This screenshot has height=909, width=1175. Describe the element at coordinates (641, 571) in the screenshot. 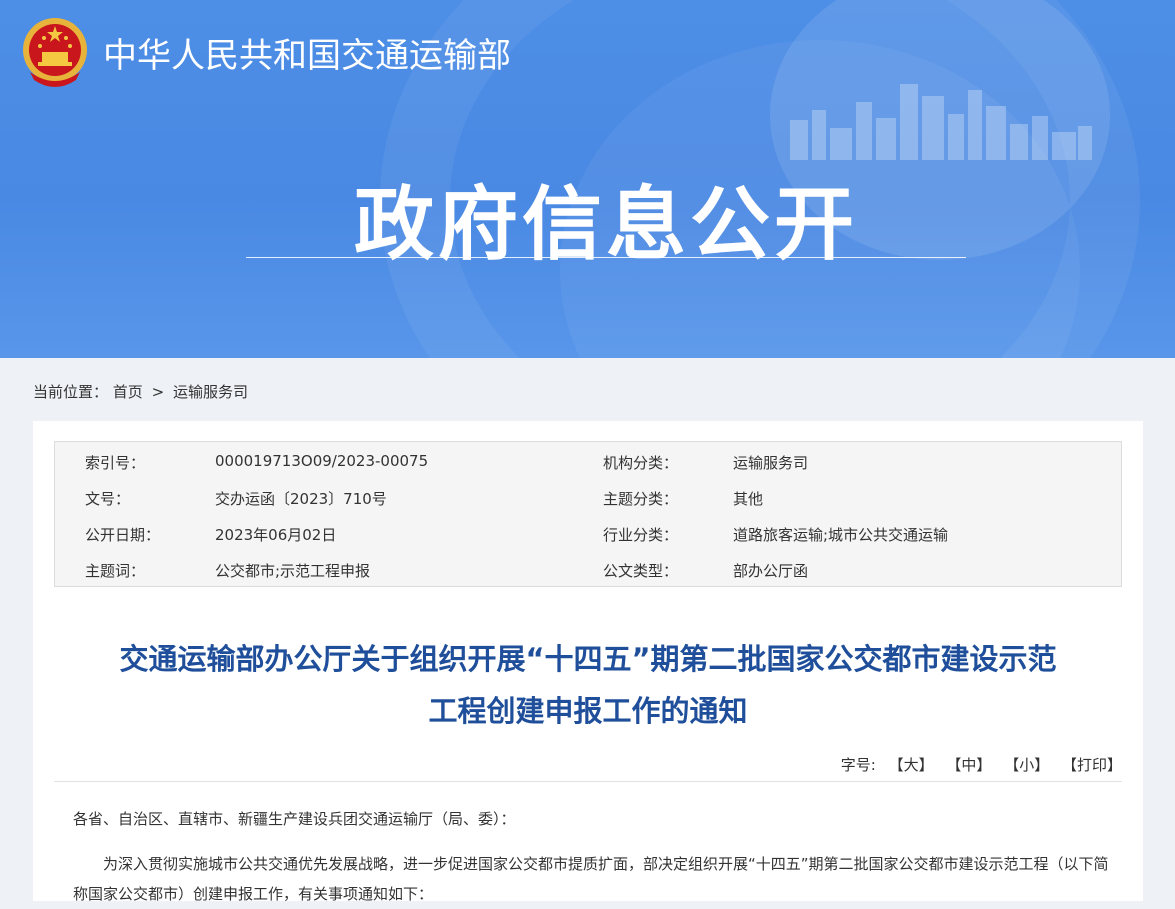

I see `doc-type-label: 公文类型：` at that location.